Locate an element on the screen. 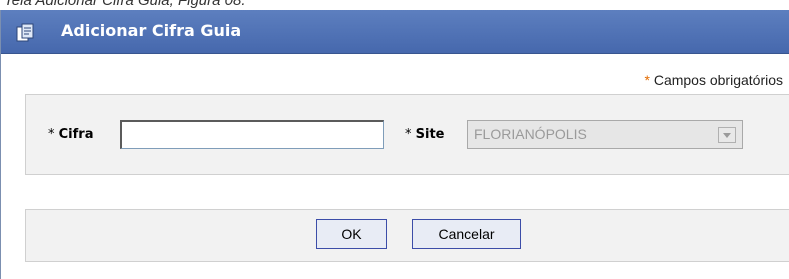 The image size is (789, 279). cifra-input is located at coordinates (252, 134).